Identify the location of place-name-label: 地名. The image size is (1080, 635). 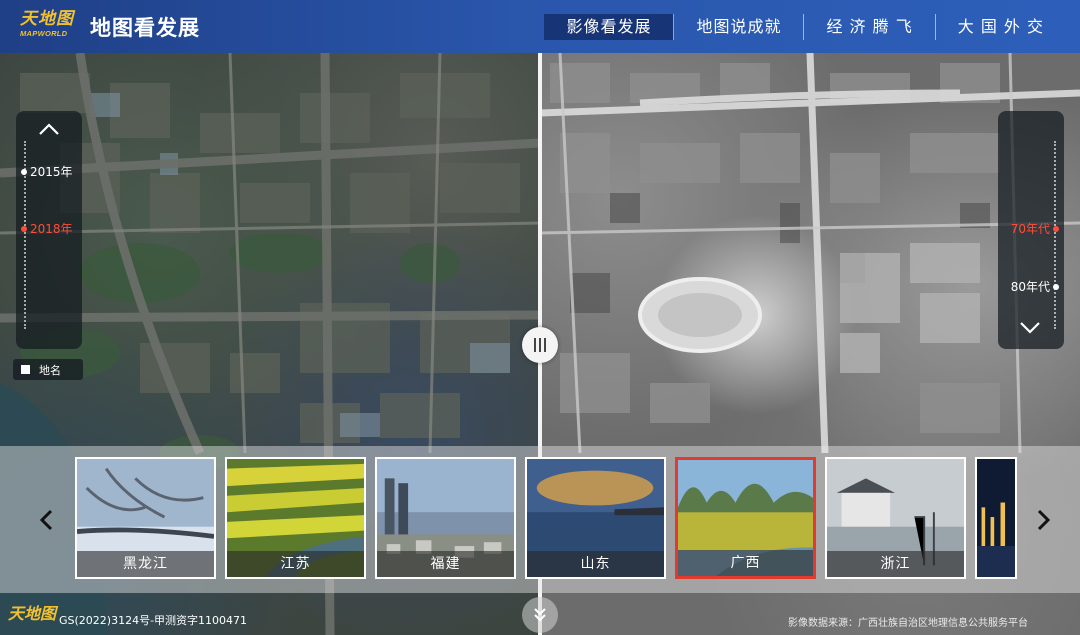
(50, 370).